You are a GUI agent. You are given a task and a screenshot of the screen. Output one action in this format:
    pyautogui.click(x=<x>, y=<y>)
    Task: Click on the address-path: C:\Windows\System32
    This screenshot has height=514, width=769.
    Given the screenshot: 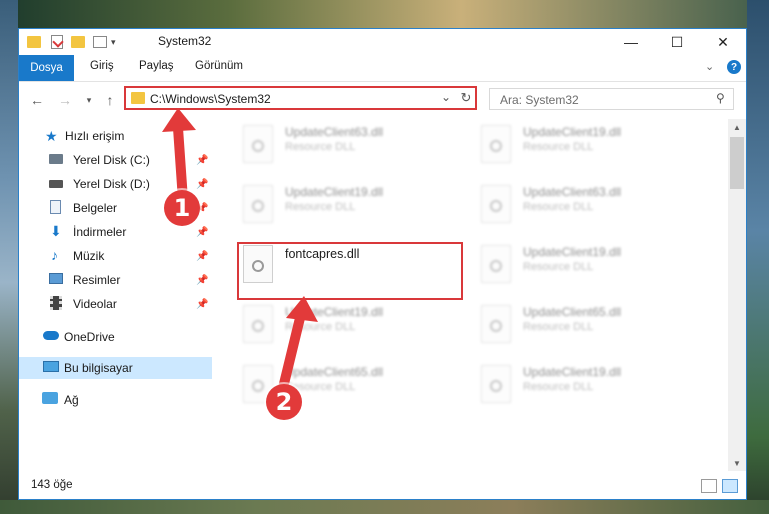 What is the action you would take?
    pyautogui.click(x=210, y=99)
    